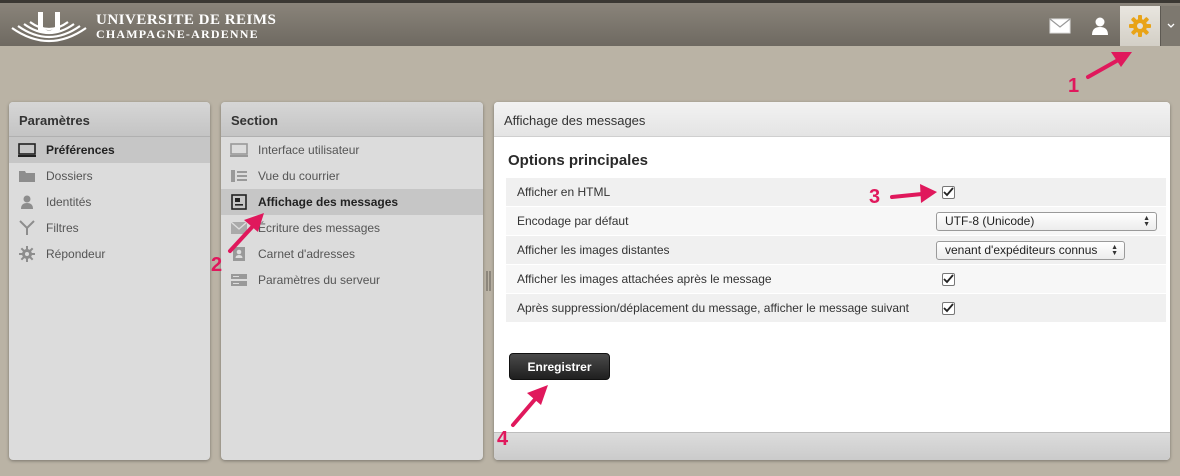  Describe the element at coordinates (328, 202) in the screenshot. I see `section-item-label: Affichage des messages` at that location.